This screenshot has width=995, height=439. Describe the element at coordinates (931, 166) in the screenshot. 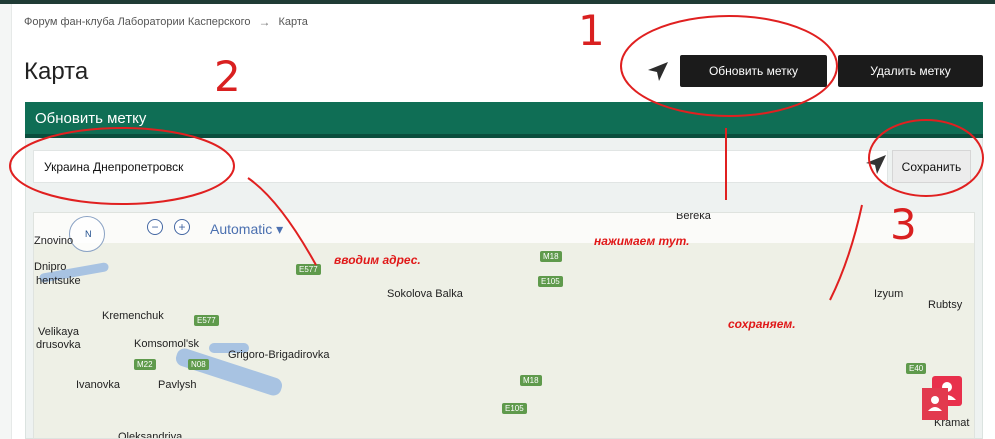

I see `save-button: Сохранить` at that location.